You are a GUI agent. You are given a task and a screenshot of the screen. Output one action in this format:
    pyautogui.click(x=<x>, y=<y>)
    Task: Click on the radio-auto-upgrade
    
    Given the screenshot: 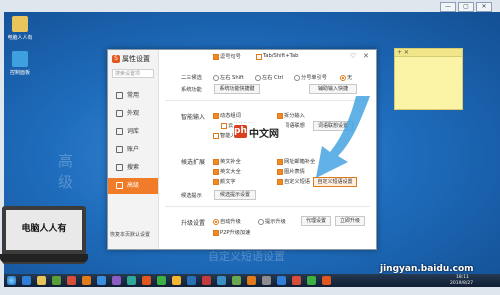 What is the action you would take?
    pyautogui.click(x=216, y=222)
    